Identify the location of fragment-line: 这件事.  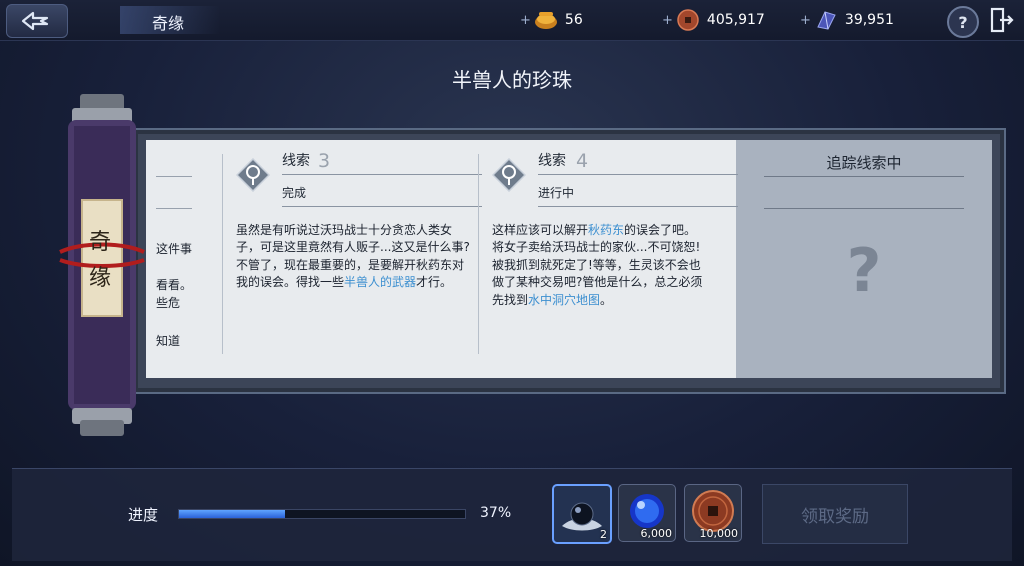
(174, 249).